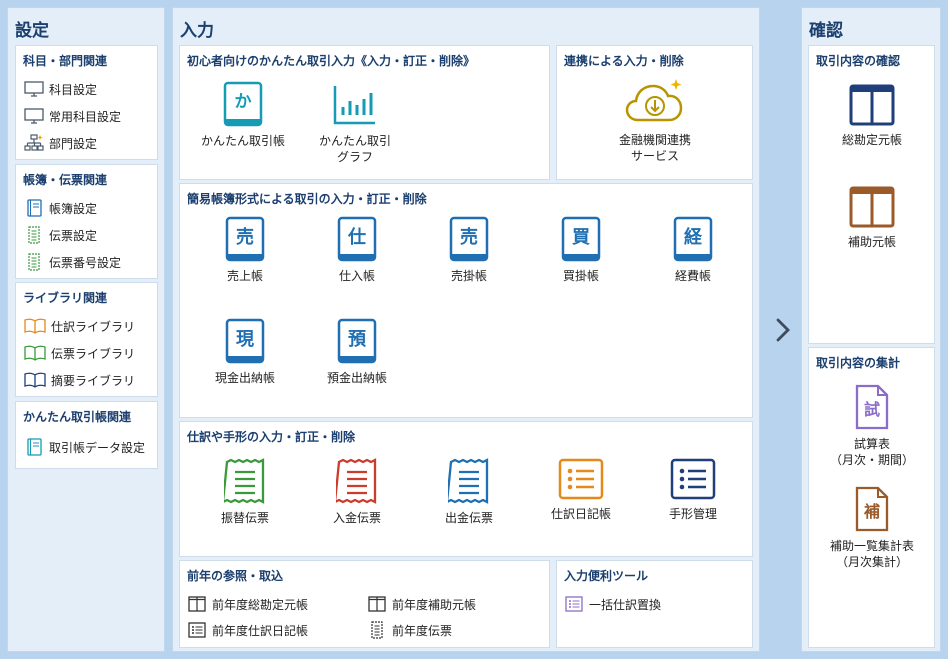 This screenshot has width=948, height=659. What do you see at coordinates (65, 180) in the screenshot?
I see `group-title: 帳簿・伝票関連` at bounding box center [65, 180].